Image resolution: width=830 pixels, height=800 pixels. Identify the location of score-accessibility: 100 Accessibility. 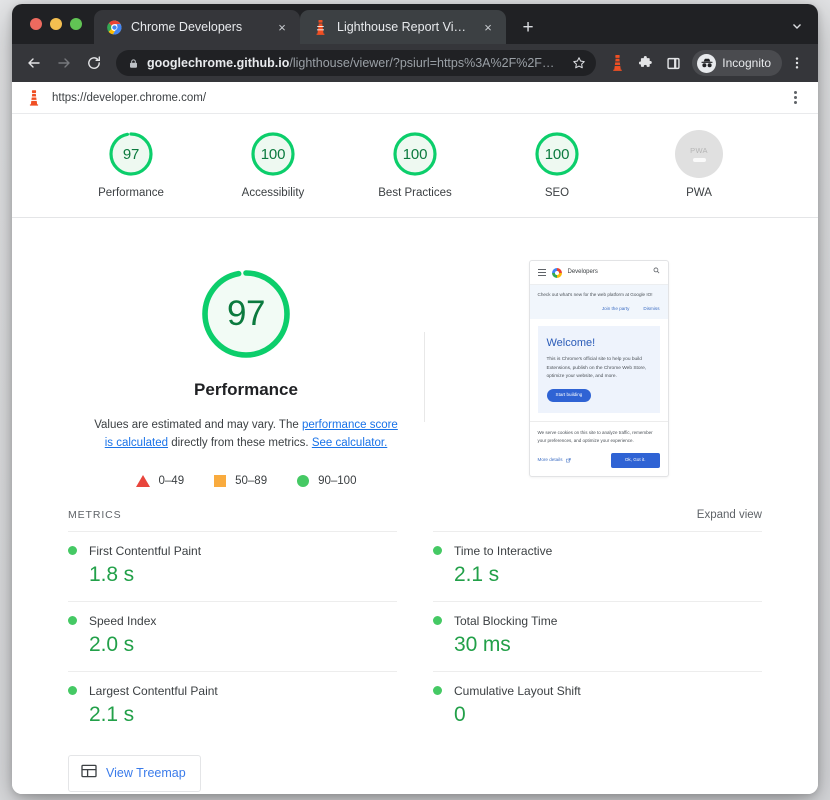
(273, 164).